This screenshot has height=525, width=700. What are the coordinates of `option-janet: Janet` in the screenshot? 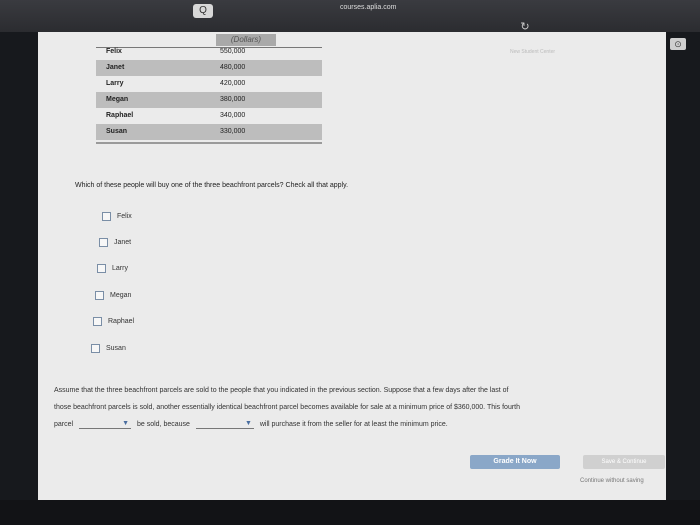 It's located at (115, 243).